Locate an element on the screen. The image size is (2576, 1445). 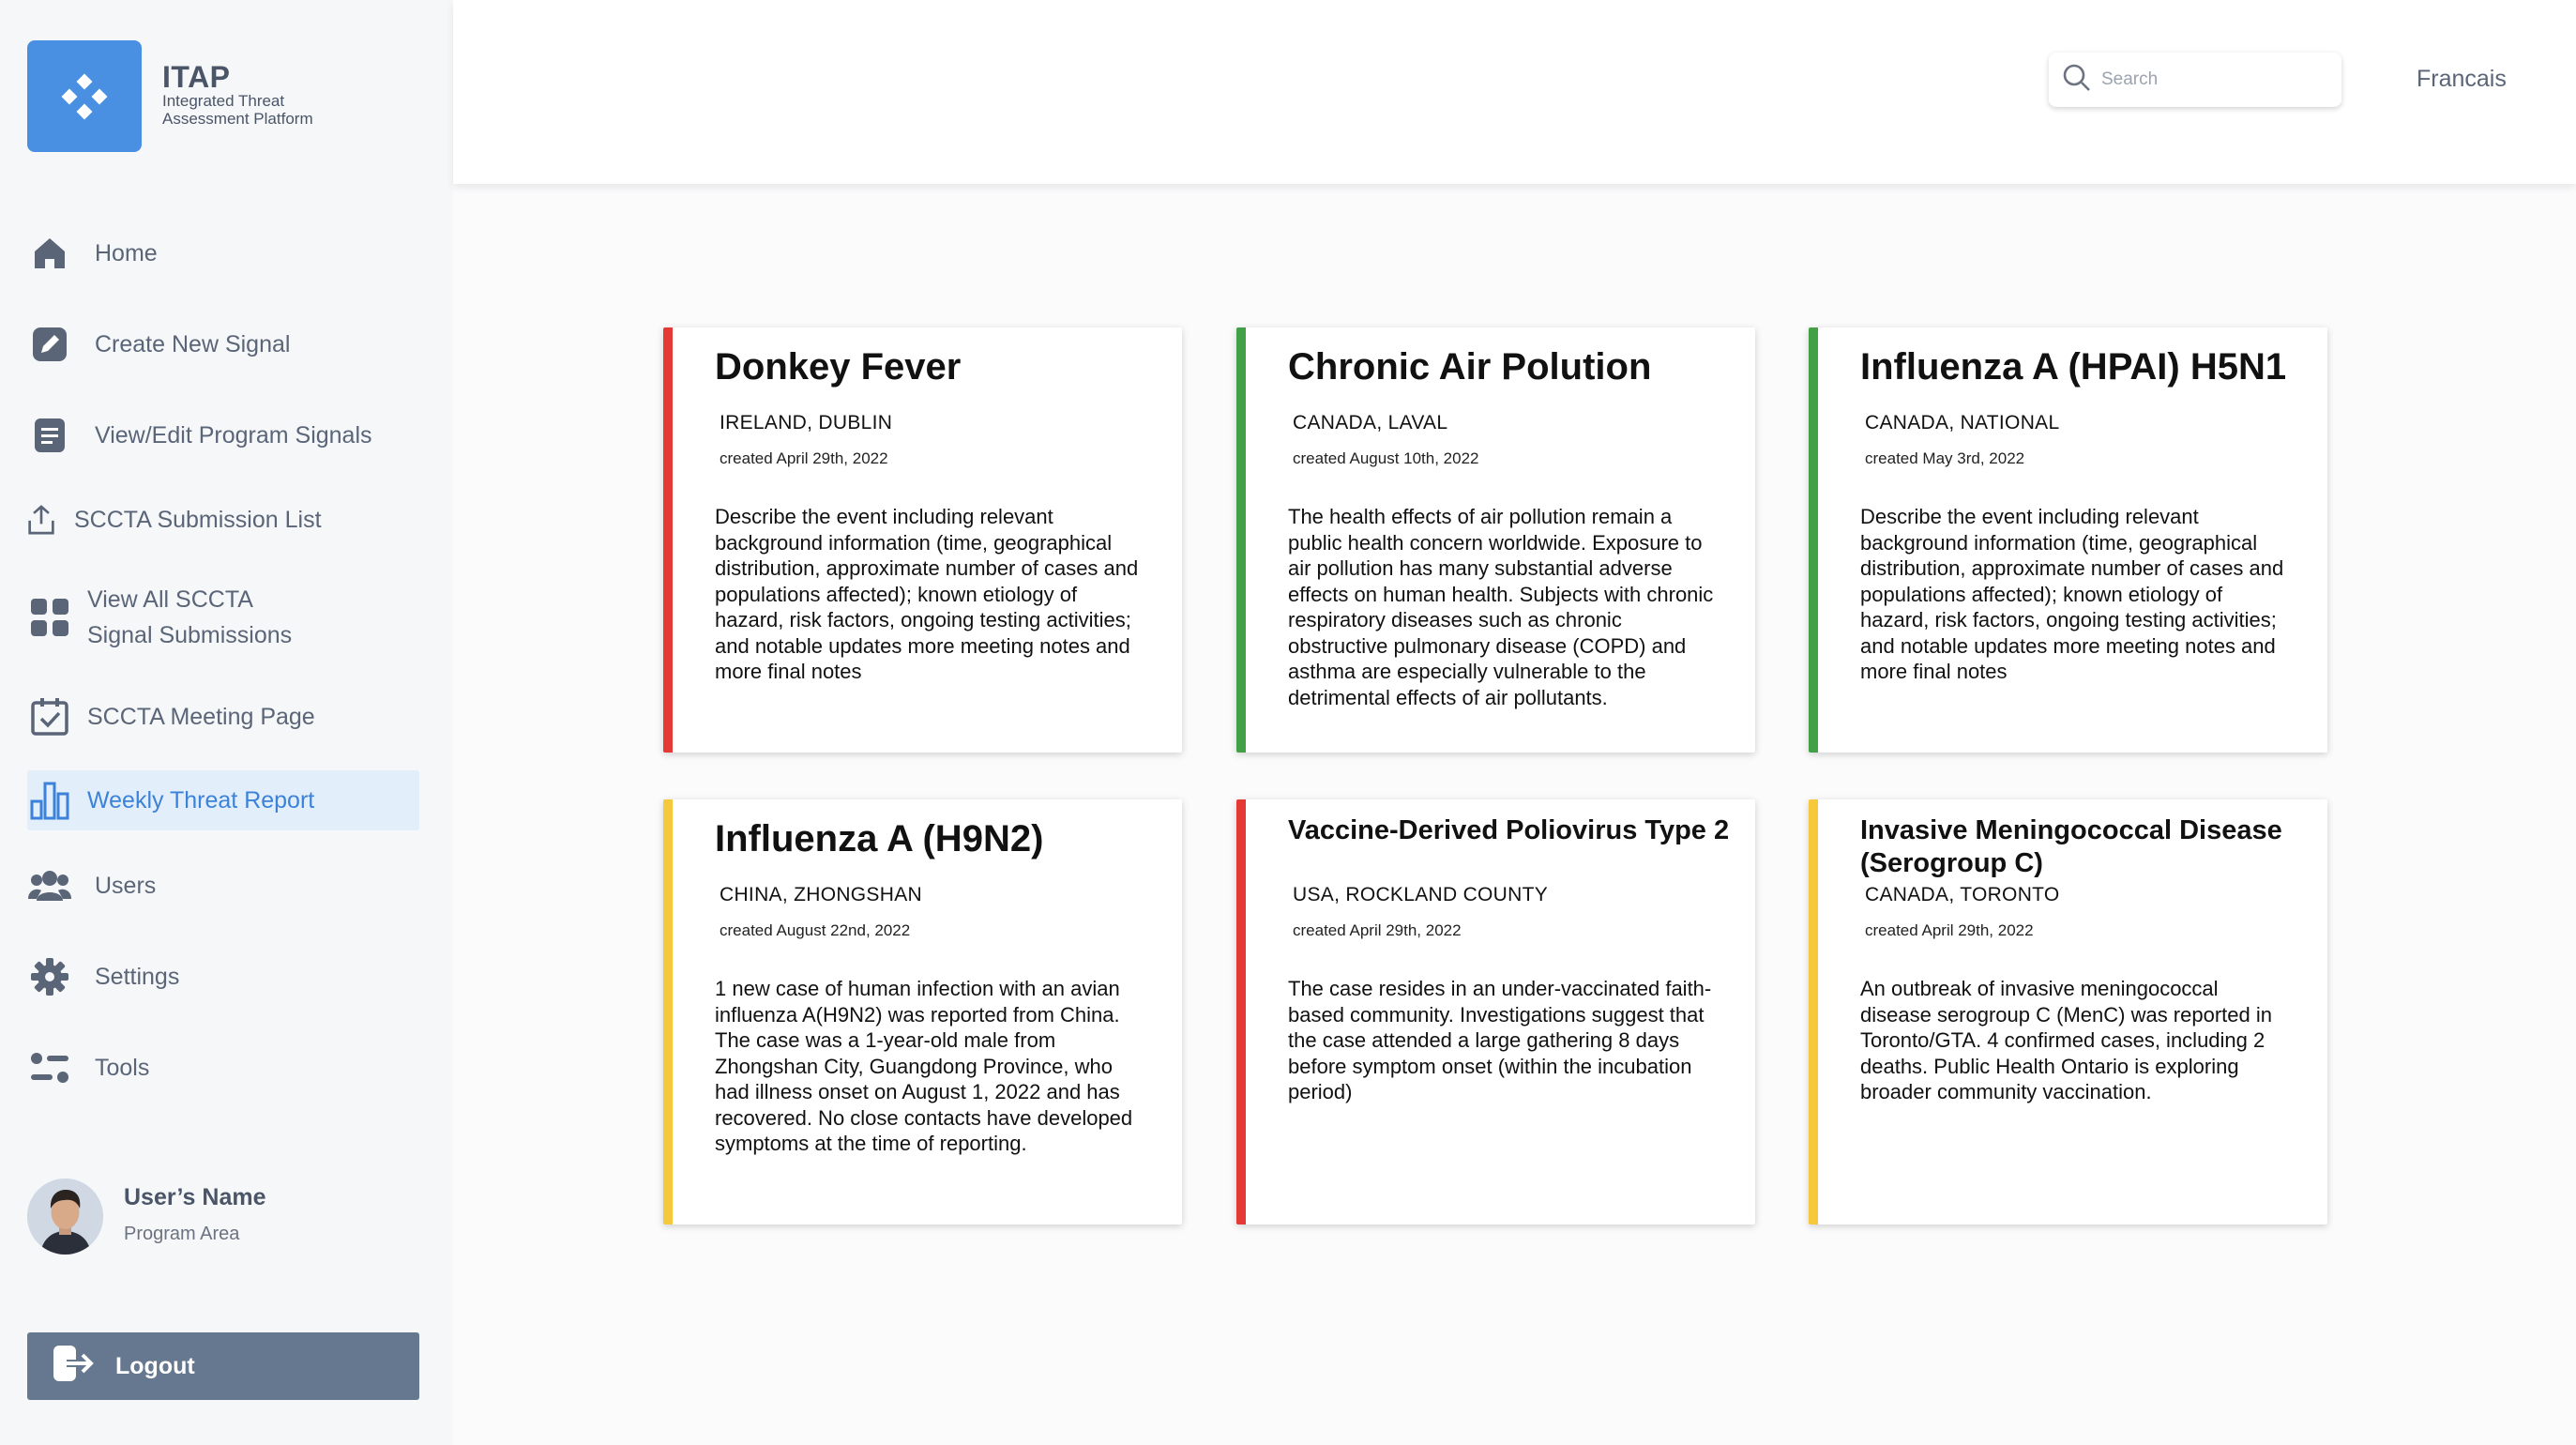
search-box is located at coordinates (2195, 80).